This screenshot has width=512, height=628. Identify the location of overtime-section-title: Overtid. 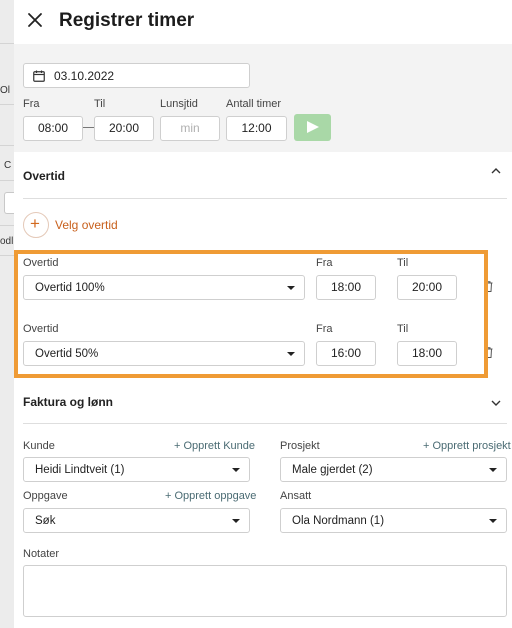
(44, 176).